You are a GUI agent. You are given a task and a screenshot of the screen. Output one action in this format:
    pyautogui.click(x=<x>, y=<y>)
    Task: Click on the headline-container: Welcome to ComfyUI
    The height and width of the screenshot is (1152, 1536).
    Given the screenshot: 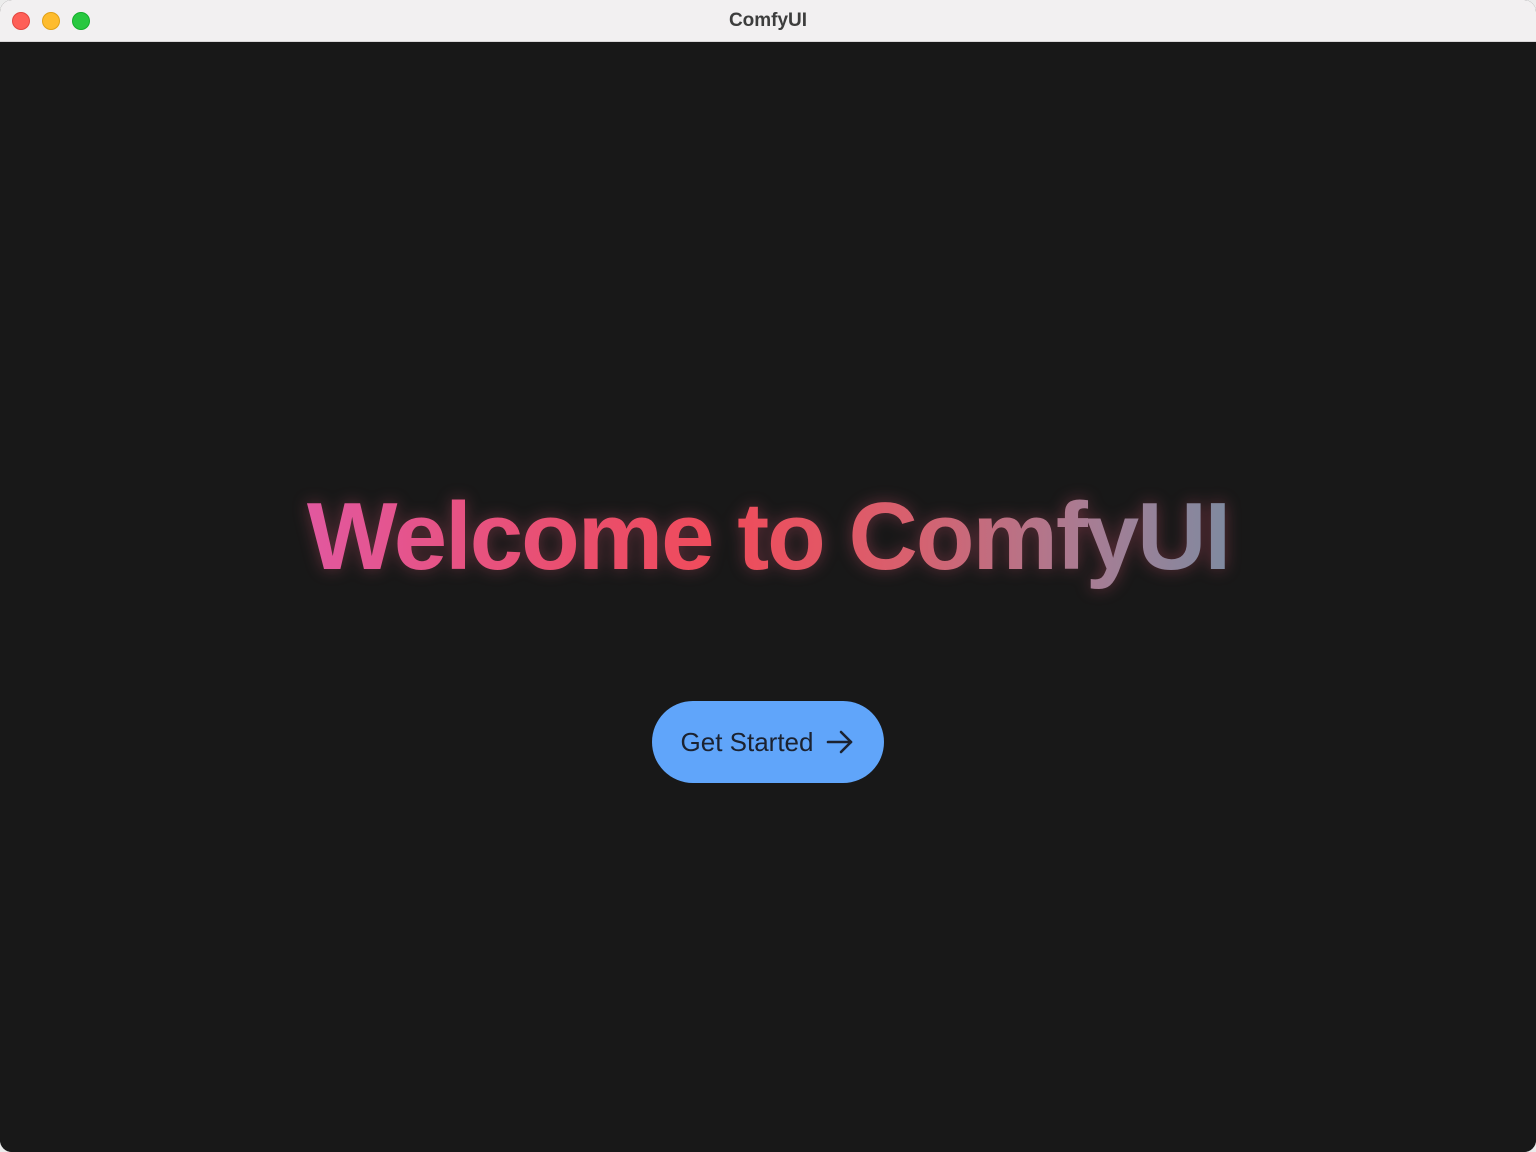 What is the action you would take?
    pyautogui.click(x=768, y=537)
    